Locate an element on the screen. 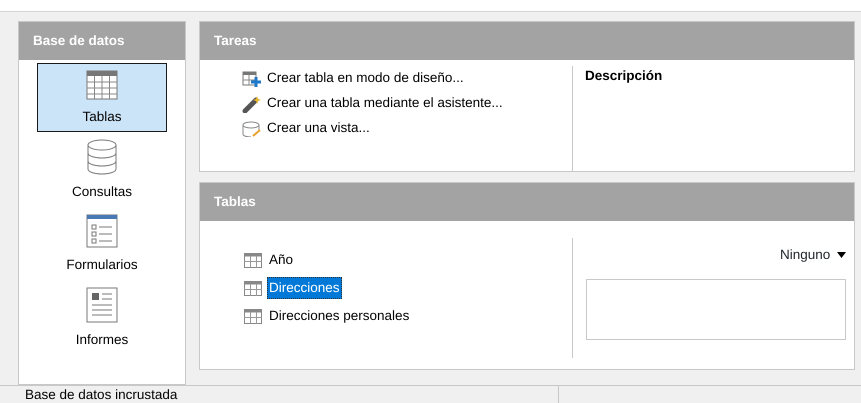  status-text: Base de datos incrustada is located at coordinates (101, 394).